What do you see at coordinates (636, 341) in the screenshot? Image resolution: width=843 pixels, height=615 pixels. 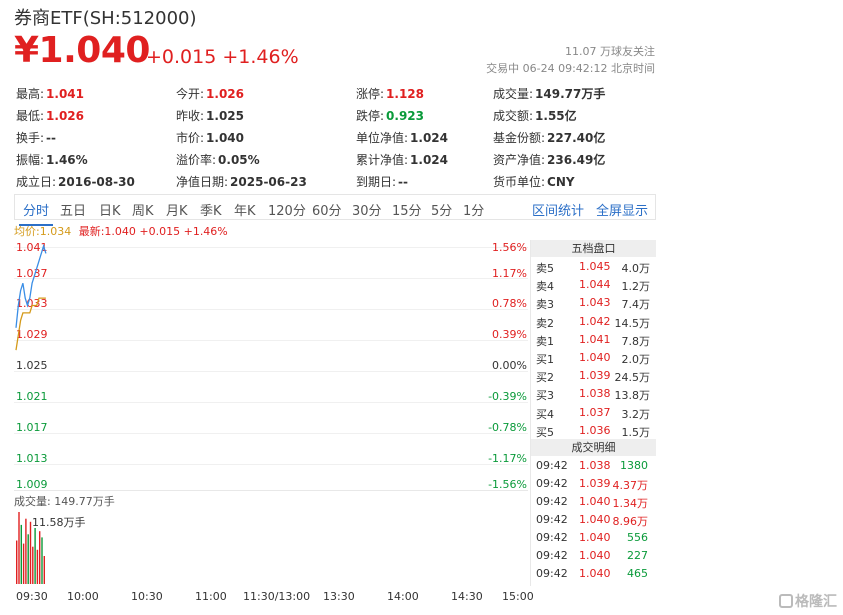 I see `book-volume: 7.8万` at bounding box center [636, 341].